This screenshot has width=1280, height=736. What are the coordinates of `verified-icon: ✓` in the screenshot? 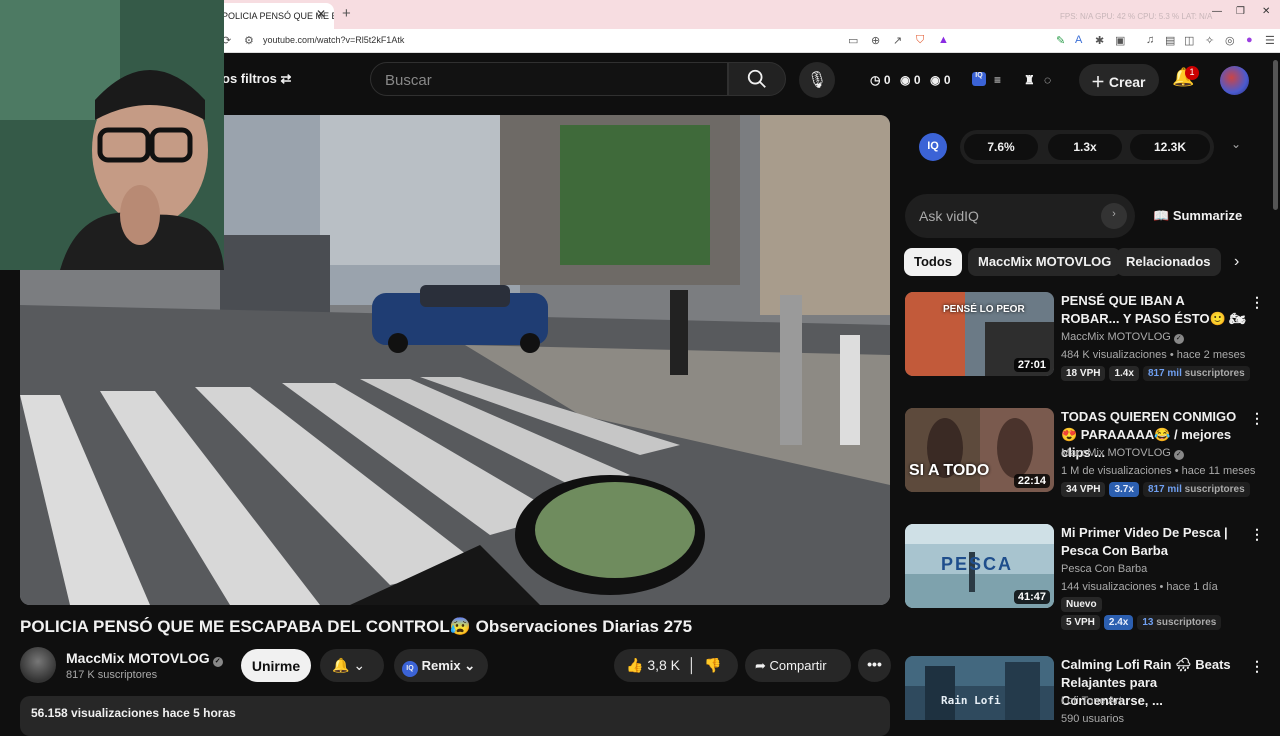 It's located at (217, 662).